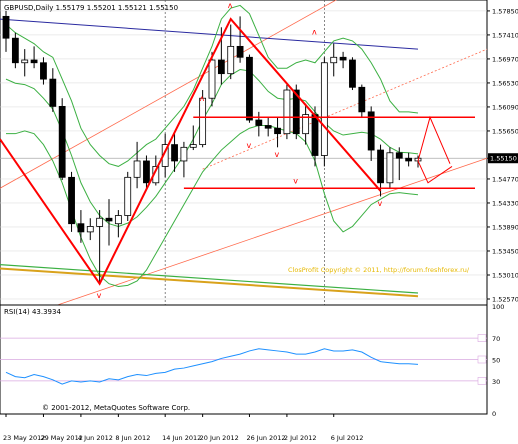 The image size is (518, 444). I want to click on time-tick-label: 4 Jun 2012, so click(95, 438).